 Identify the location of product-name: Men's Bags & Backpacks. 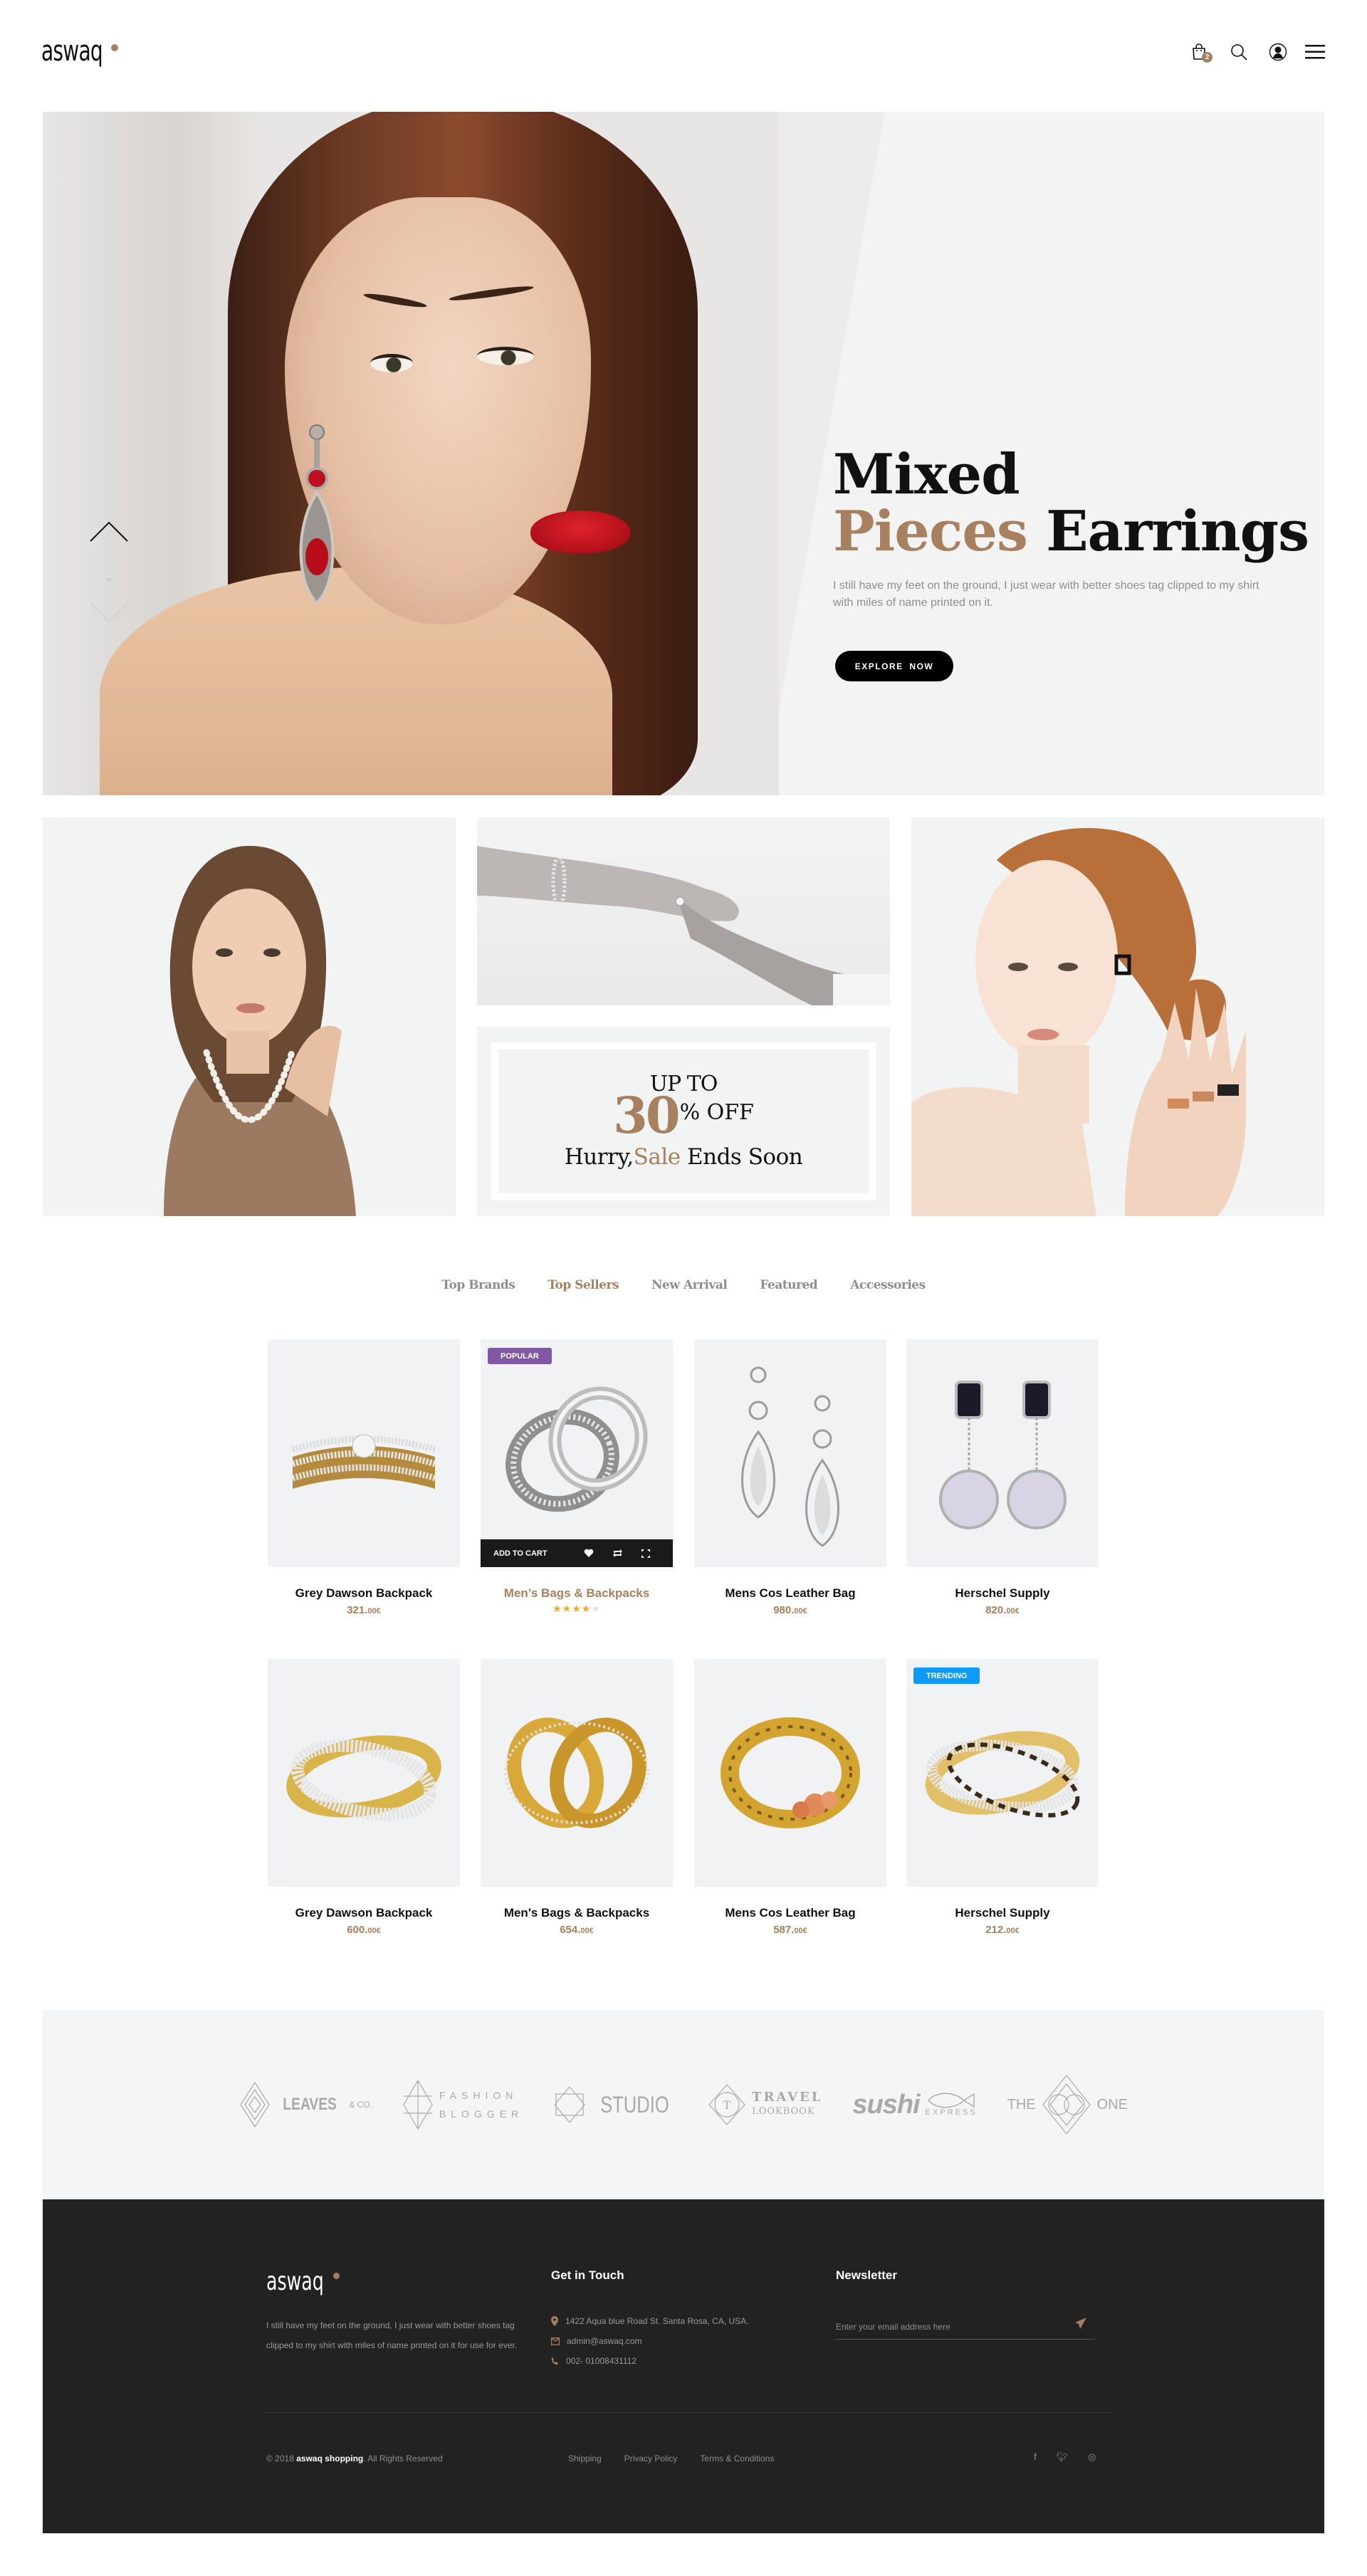
(577, 1913).